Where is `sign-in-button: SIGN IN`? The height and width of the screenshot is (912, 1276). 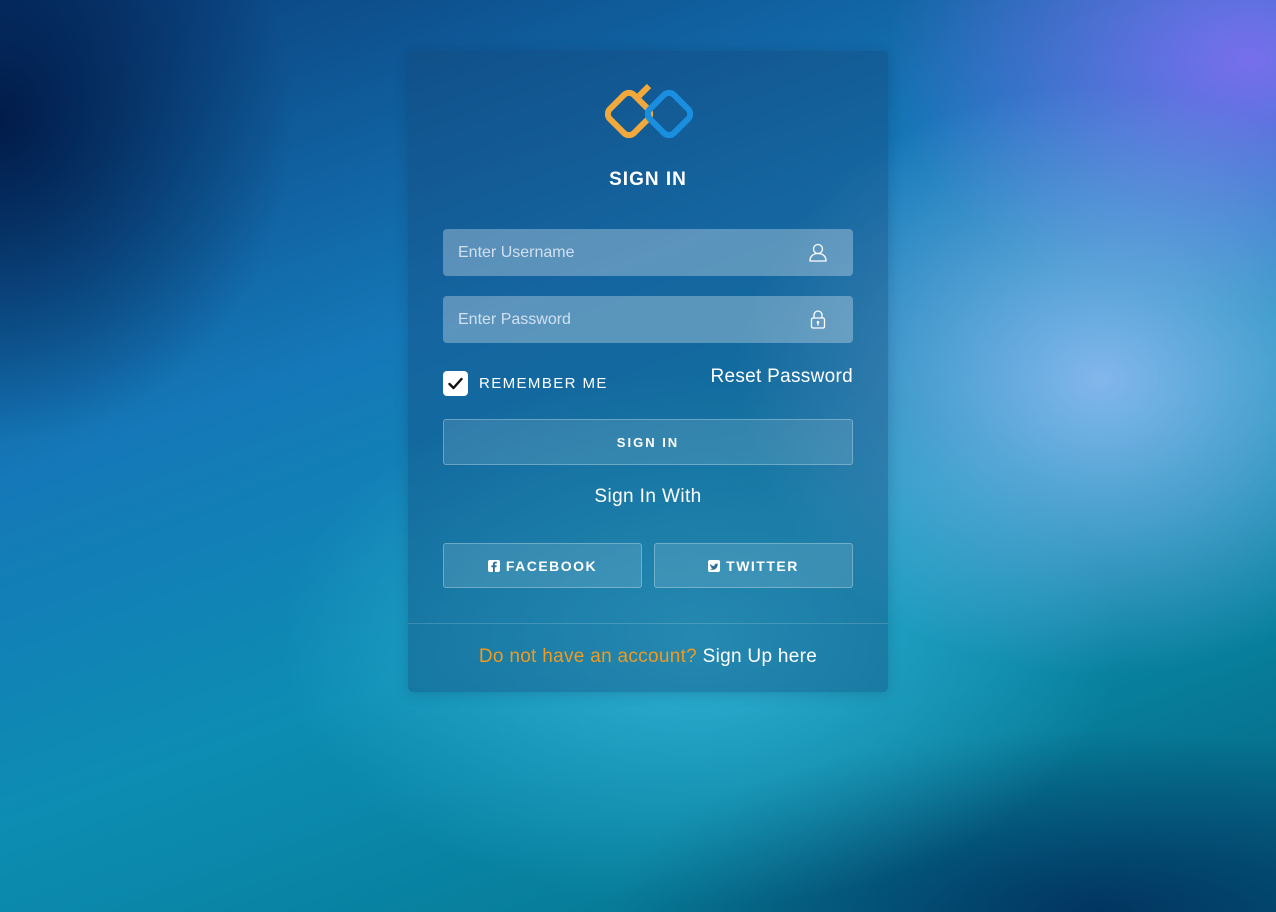 sign-in-button: SIGN IN is located at coordinates (648, 442).